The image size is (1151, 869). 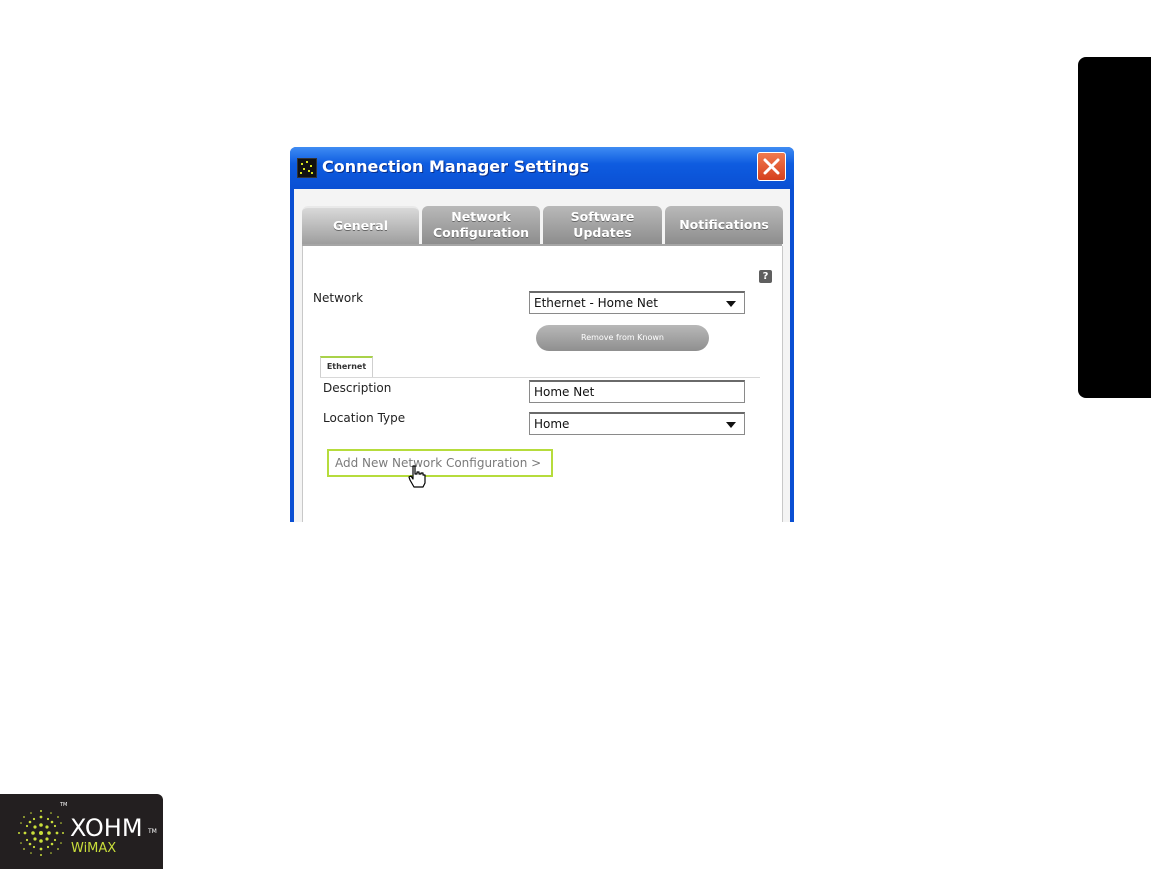 I want to click on tab-software-updates-label: Software Updates, so click(x=602, y=224).